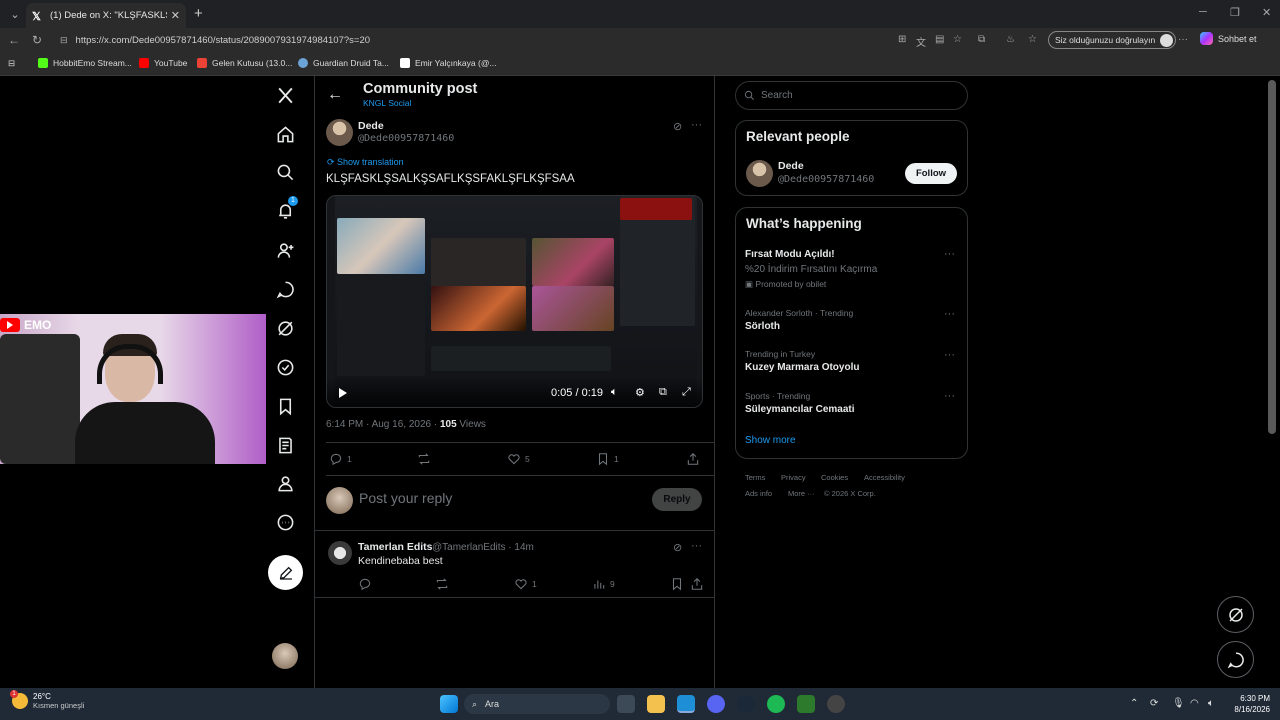 This screenshot has height=720, width=1280. Describe the element at coordinates (285, 250) in the screenshot. I see `follow-add-user-icon` at that location.